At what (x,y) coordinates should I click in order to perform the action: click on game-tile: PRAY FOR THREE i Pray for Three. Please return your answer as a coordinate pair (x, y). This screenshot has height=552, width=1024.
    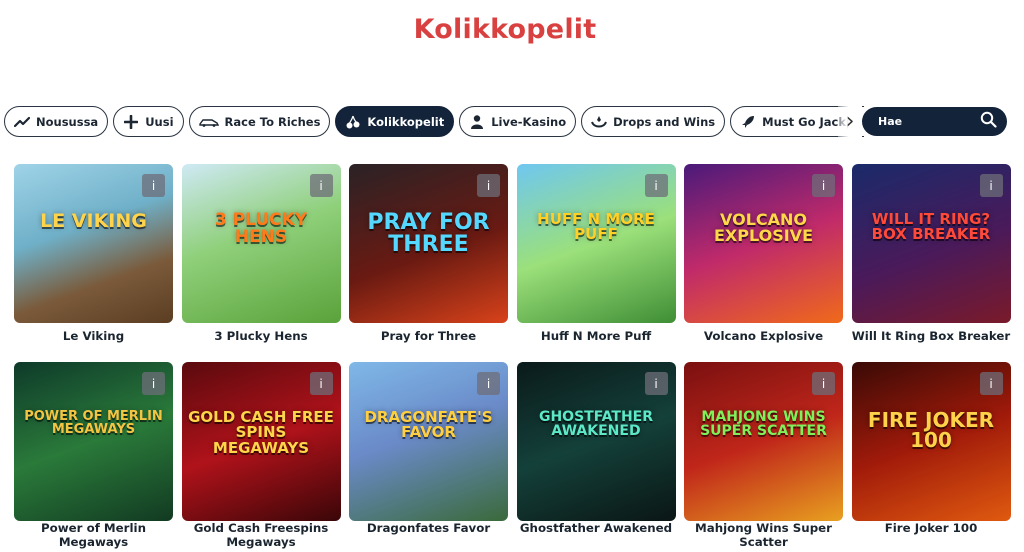
    Looking at the image, I should click on (428, 253).